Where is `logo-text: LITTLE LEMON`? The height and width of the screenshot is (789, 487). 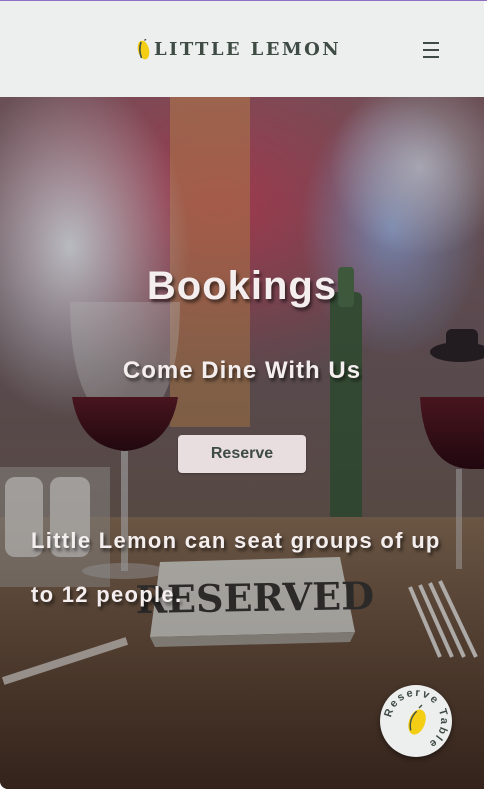 logo-text: LITTLE LEMON is located at coordinates (248, 49).